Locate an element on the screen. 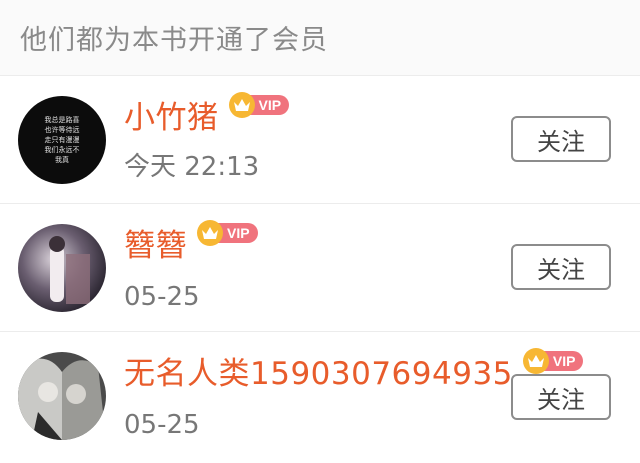 The height and width of the screenshot is (463, 640). avatar-text: 我总是路喜 is located at coordinates (62, 119).